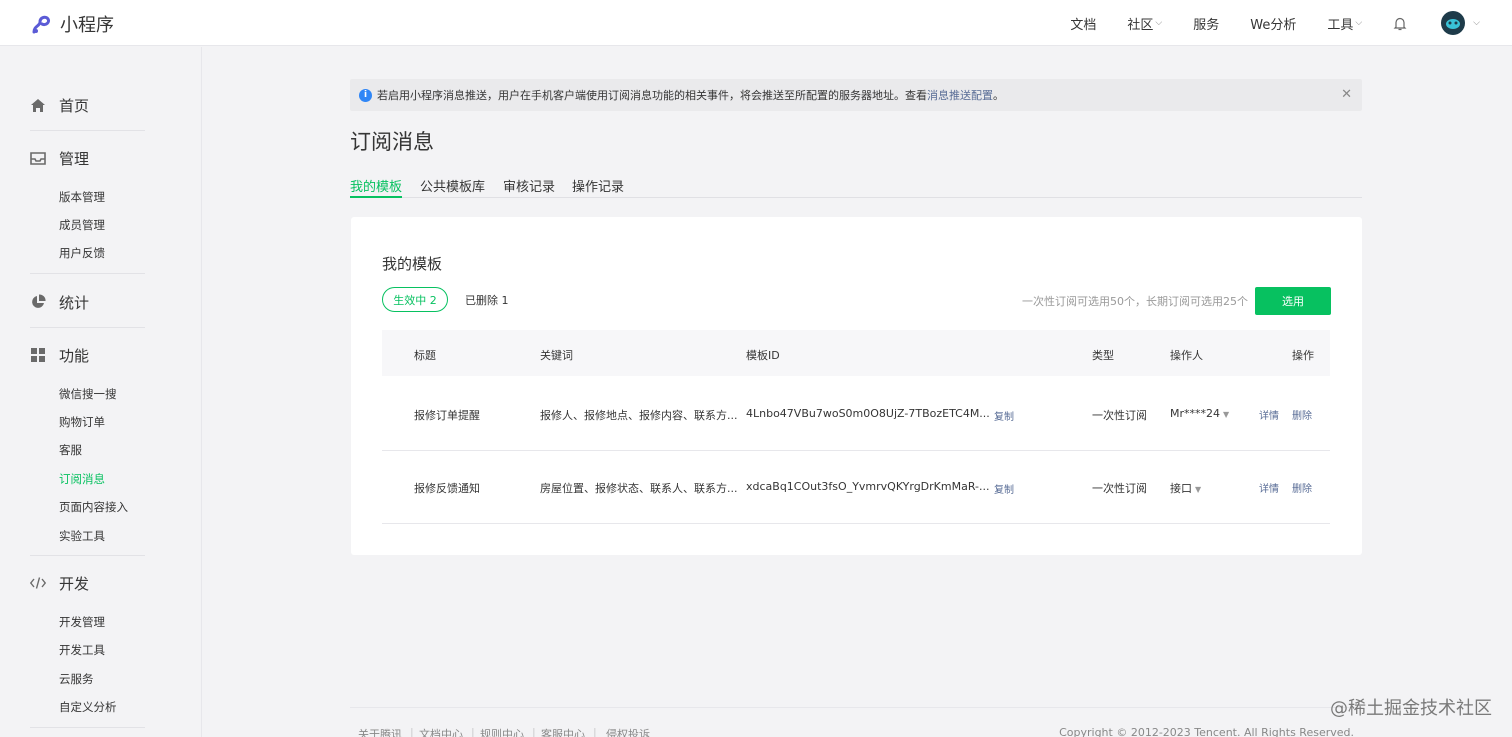 The height and width of the screenshot is (737, 1512). What do you see at coordinates (447, 488) in the screenshot?
I see `row-title: 报修反馈通知` at bounding box center [447, 488].